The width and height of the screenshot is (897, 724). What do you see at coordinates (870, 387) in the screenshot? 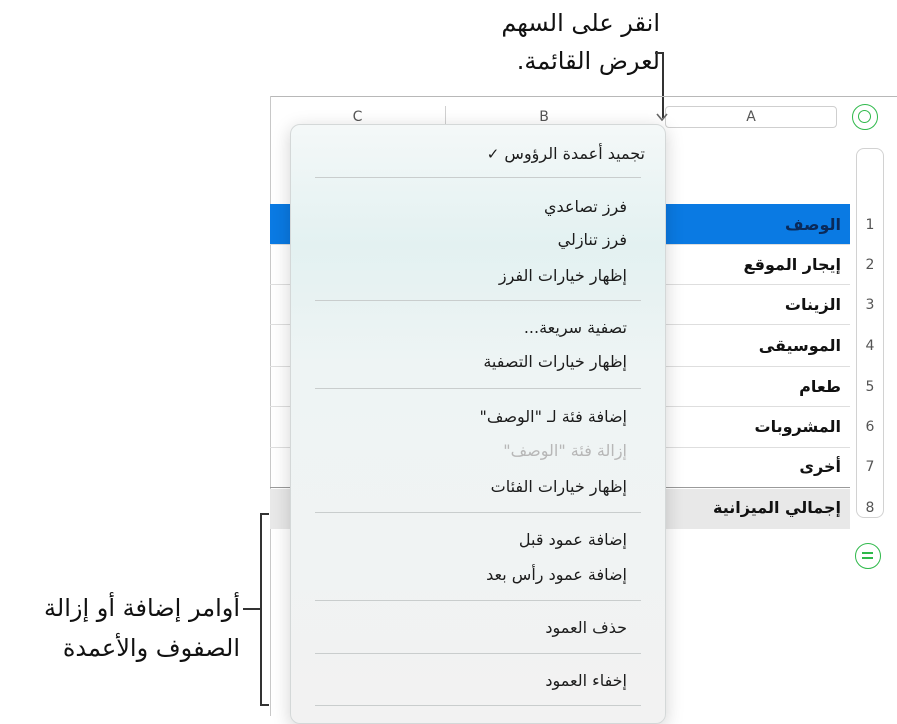
I see `row-number-5: 5` at bounding box center [870, 387].